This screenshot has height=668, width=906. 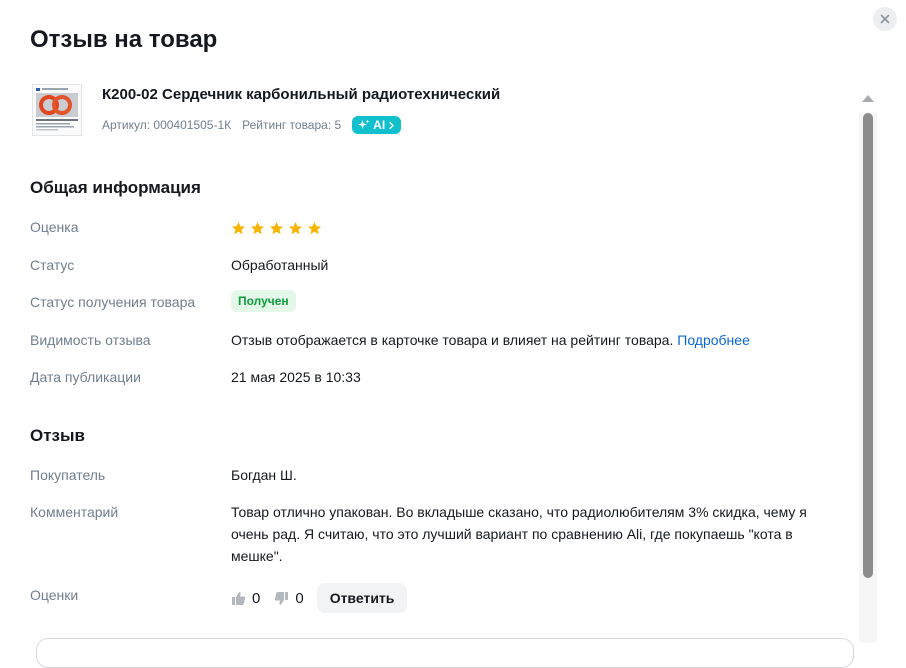 What do you see at coordinates (713, 340) in the screenshot?
I see `more-link: Подробнее` at bounding box center [713, 340].